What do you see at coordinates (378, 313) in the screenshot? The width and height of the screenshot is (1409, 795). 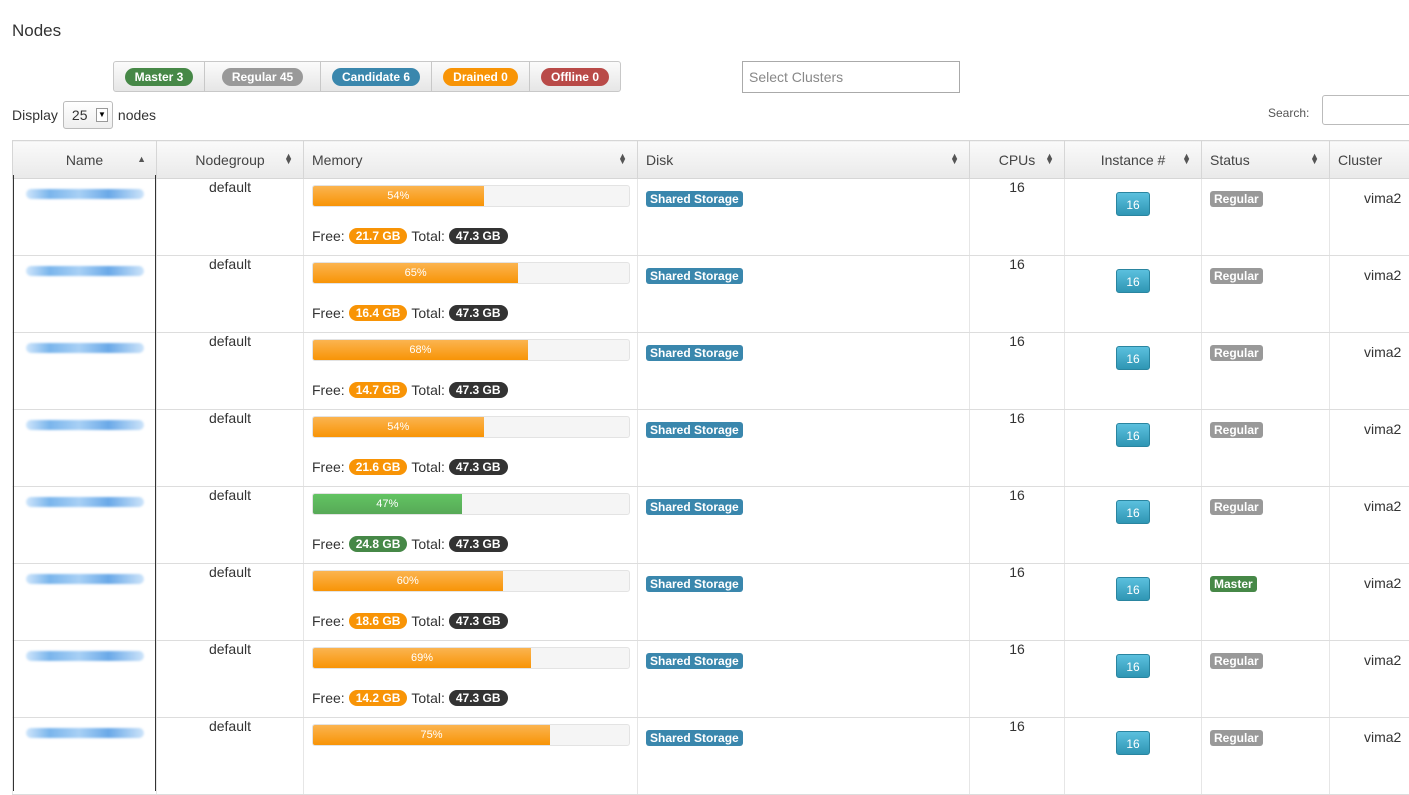 I see `free-memory-badge: 16.4 GB` at bounding box center [378, 313].